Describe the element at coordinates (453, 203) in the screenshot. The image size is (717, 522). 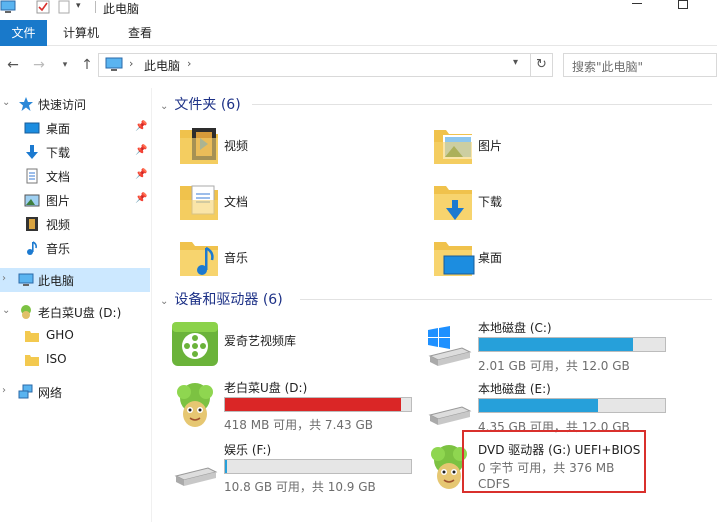
I see `downloads-folder-icon` at that location.